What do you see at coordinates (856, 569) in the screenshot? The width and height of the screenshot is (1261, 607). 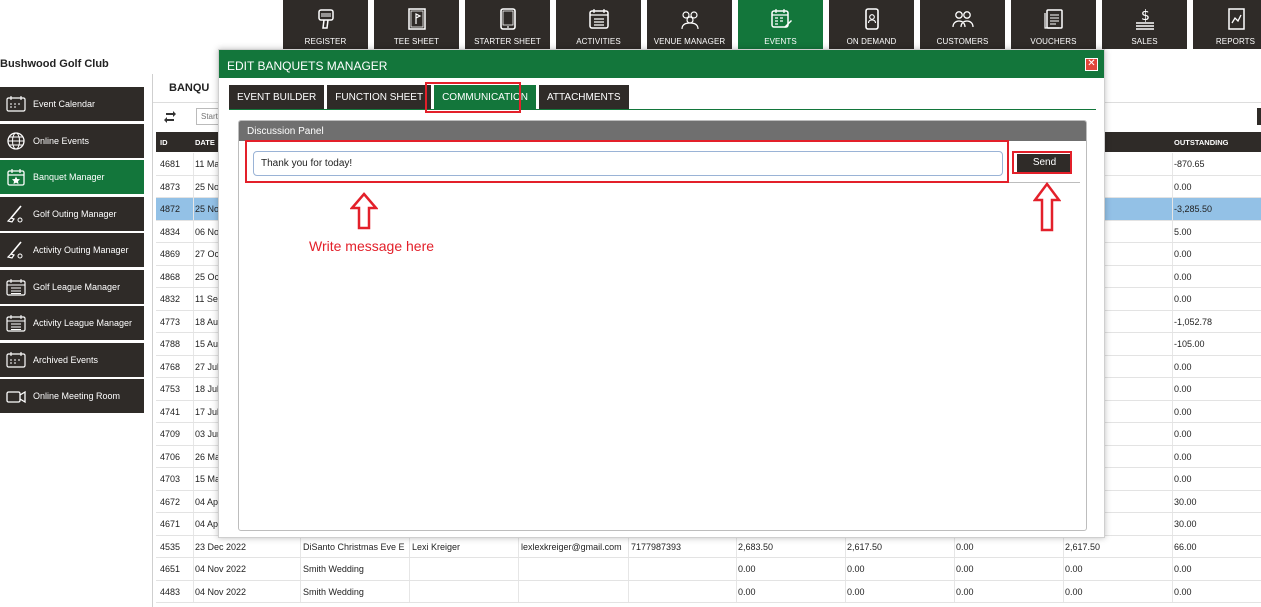 I see `cell-paid: 0.00` at bounding box center [856, 569].